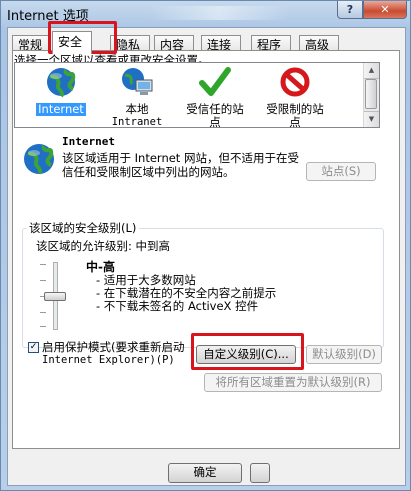 The image size is (411, 491). I want to click on zone-internet: Internet, so click(61, 91).